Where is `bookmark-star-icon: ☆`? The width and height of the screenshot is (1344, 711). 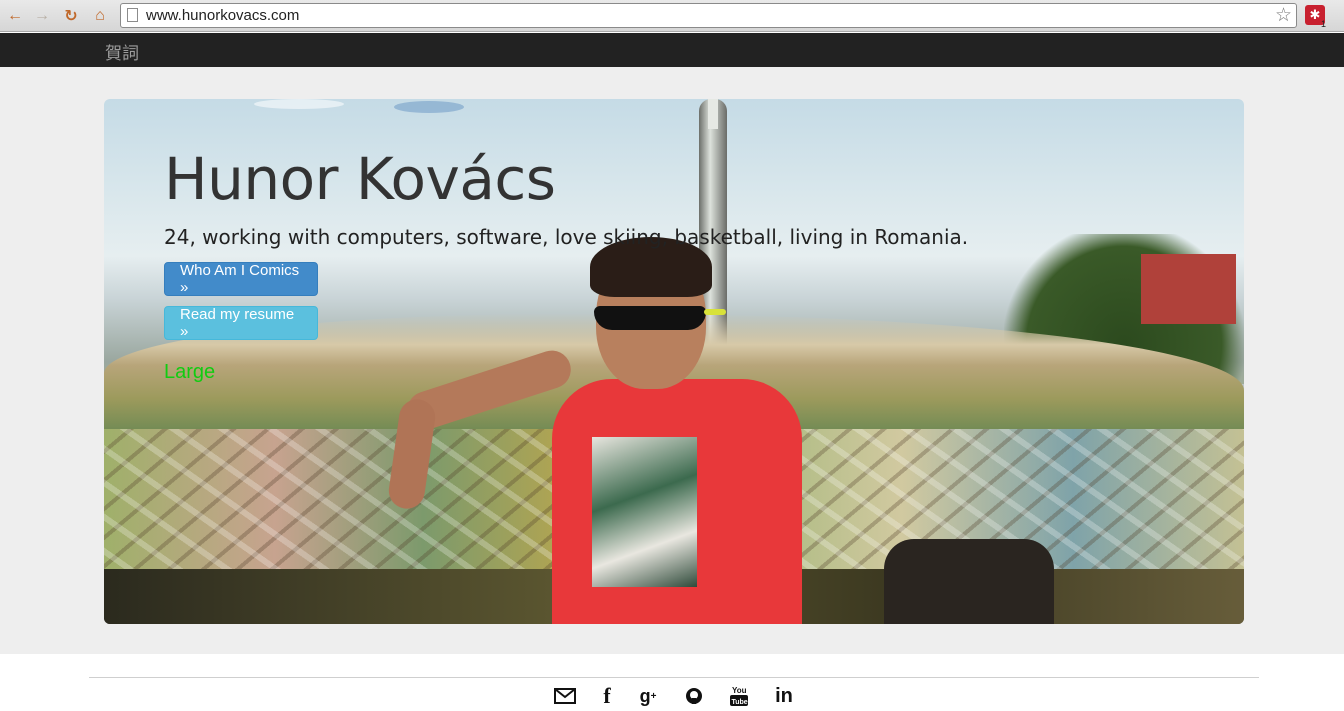 bookmark-star-icon: ☆ is located at coordinates (1283, 15).